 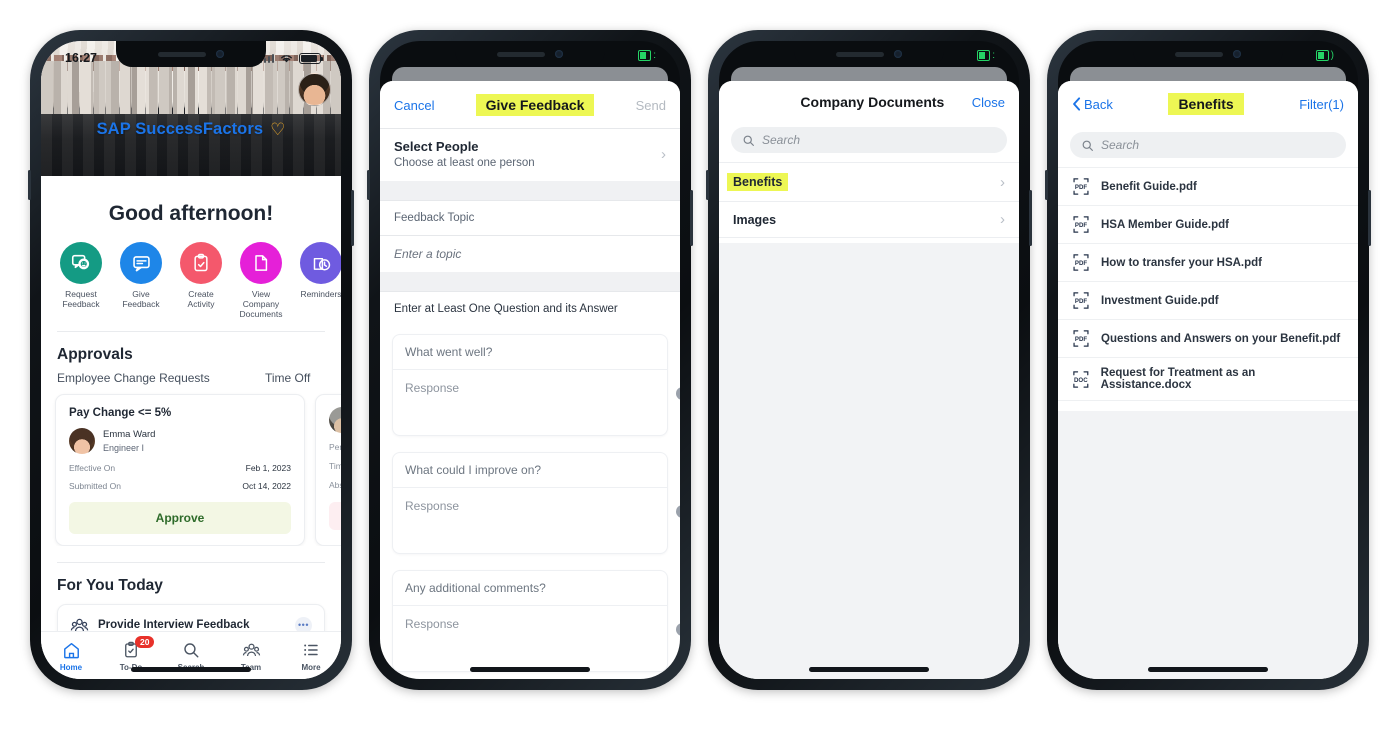 I want to click on sheet-header: Back Benefits Filter(1), so click(x=1208, y=102).